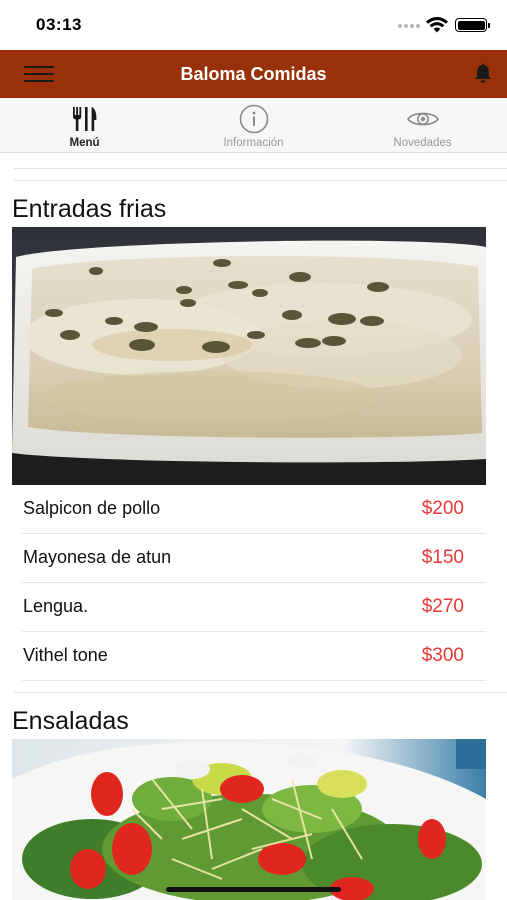 The width and height of the screenshot is (507, 900). What do you see at coordinates (253, 143) in the screenshot?
I see `tab-label: Información` at bounding box center [253, 143].